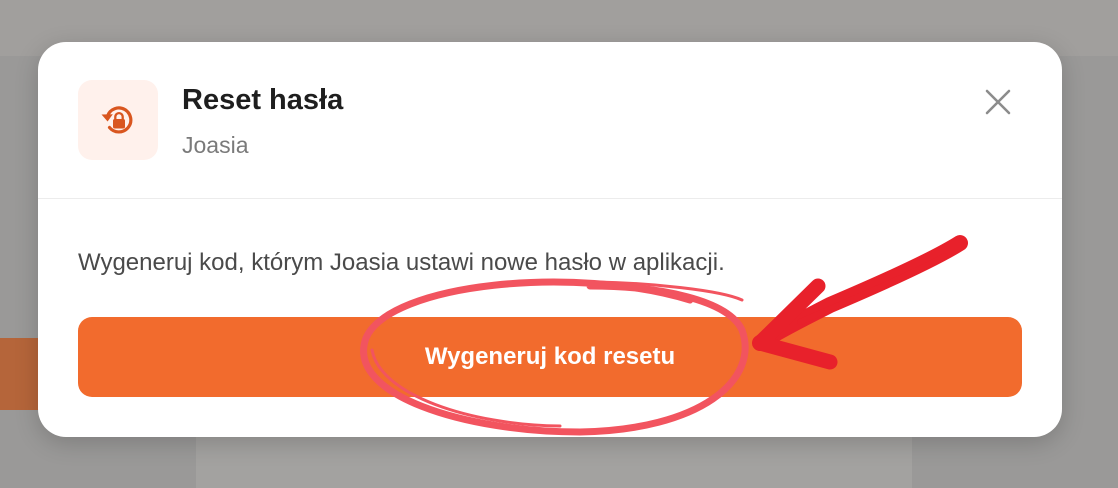 This screenshot has width=1118, height=488. What do you see at coordinates (263, 100) in the screenshot?
I see `dialog-title: Reset hasła` at bounding box center [263, 100].